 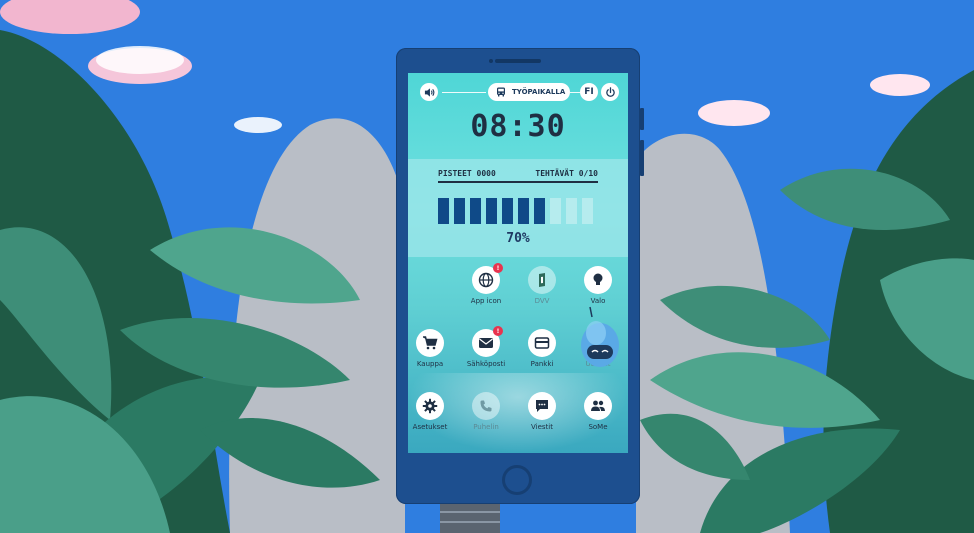 I want to click on app-label: DVV, so click(x=542, y=301).